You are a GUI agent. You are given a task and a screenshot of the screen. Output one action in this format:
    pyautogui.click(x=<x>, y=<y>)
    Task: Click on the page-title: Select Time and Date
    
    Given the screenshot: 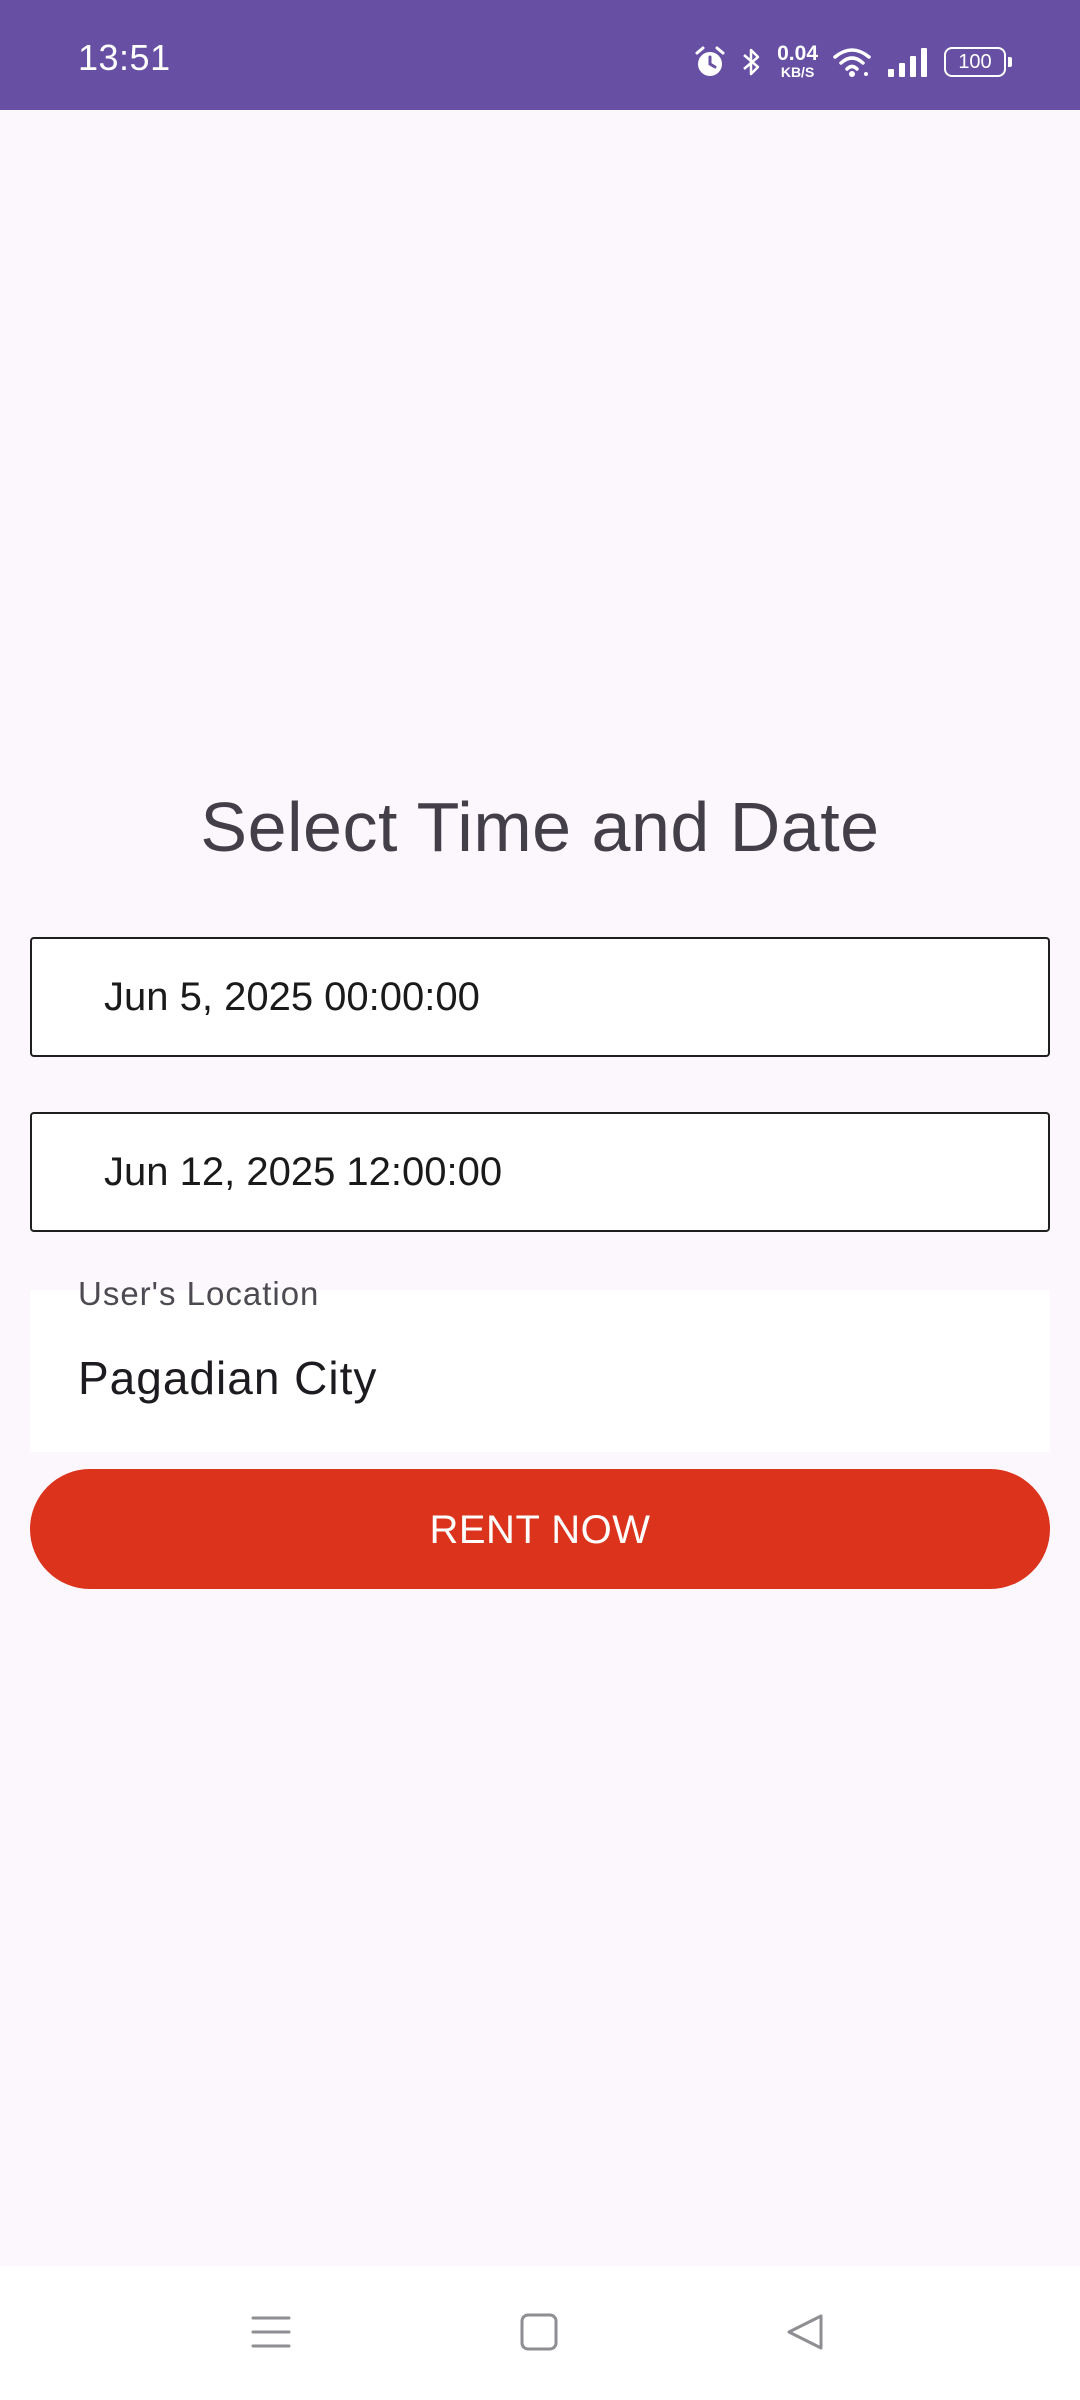 What is the action you would take?
    pyautogui.click(x=540, y=827)
    